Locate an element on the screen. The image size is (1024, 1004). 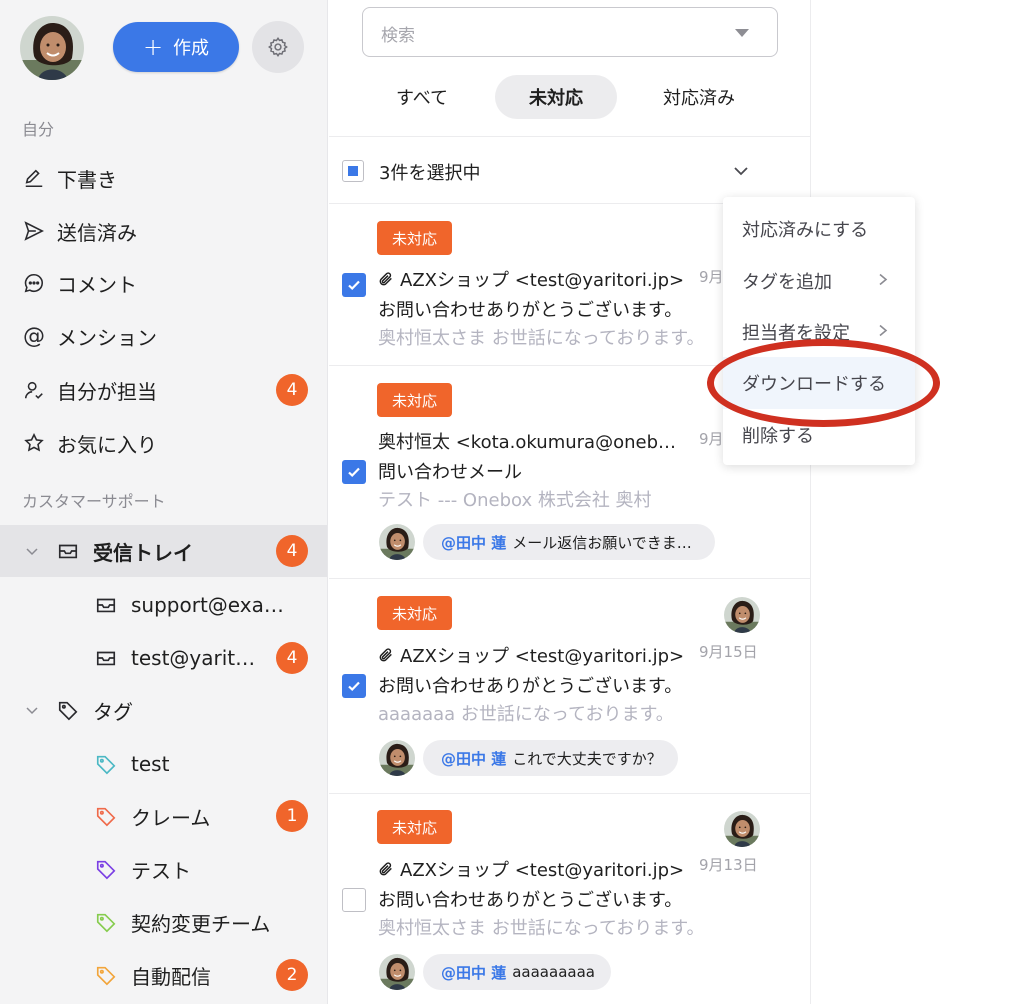
message-preview: テスト --- Onebox 株式会社 奥村 is located at coordinates (515, 500).